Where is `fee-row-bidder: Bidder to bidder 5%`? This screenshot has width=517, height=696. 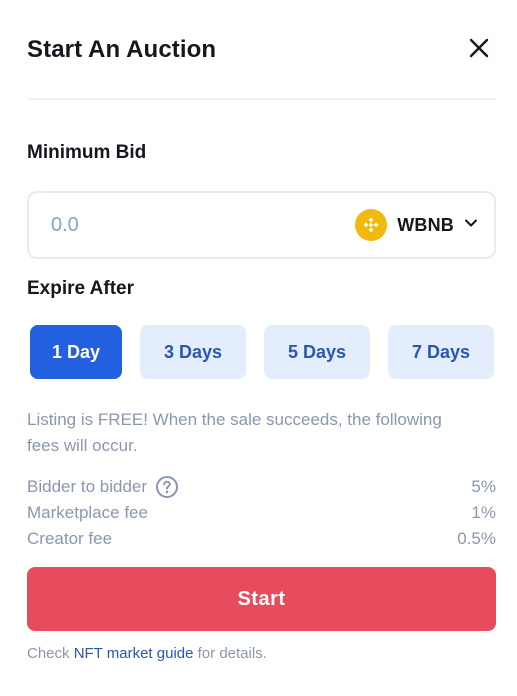
fee-row-bidder: Bidder to bidder 5% is located at coordinates (261, 487).